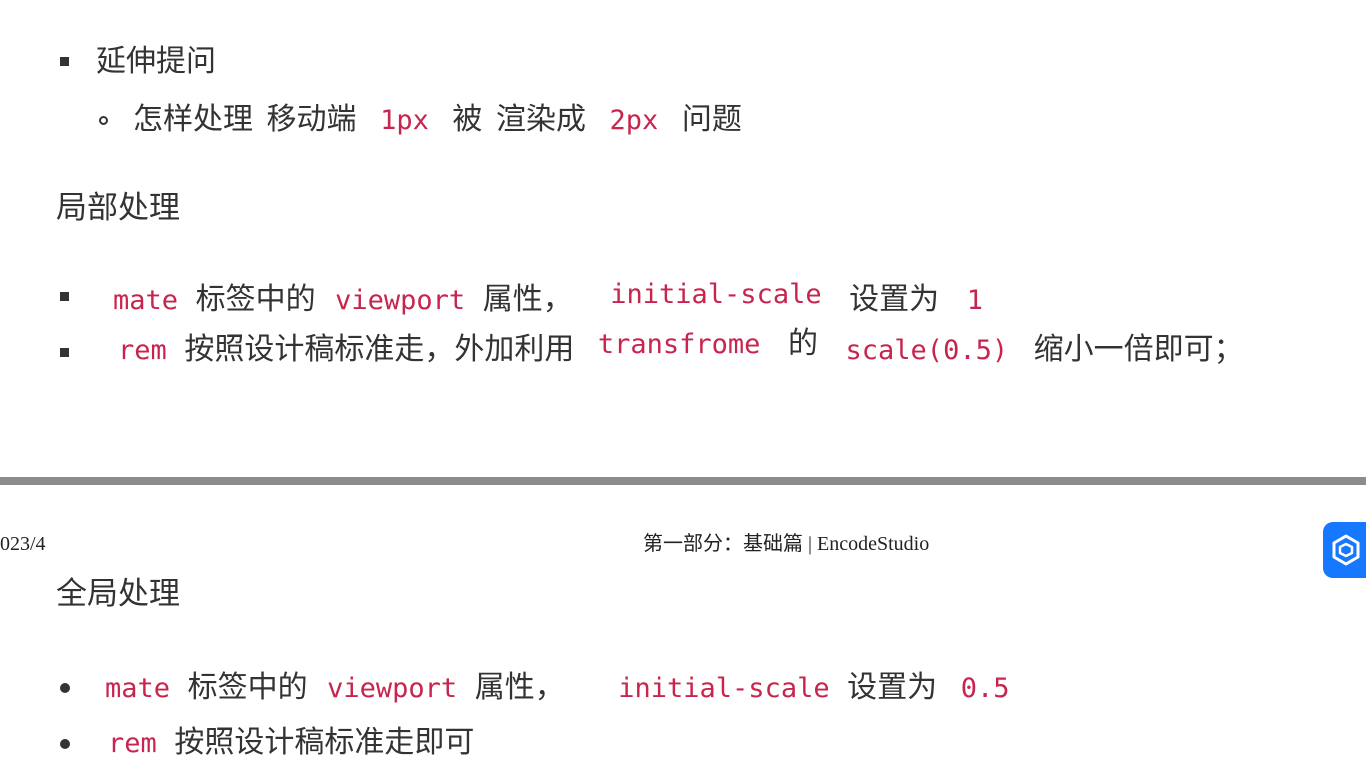 This screenshot has width=1366, height=767. Describe the element at coordinates (23, 544) in the screenshot. I see `footer-date: 023/4` at that location.